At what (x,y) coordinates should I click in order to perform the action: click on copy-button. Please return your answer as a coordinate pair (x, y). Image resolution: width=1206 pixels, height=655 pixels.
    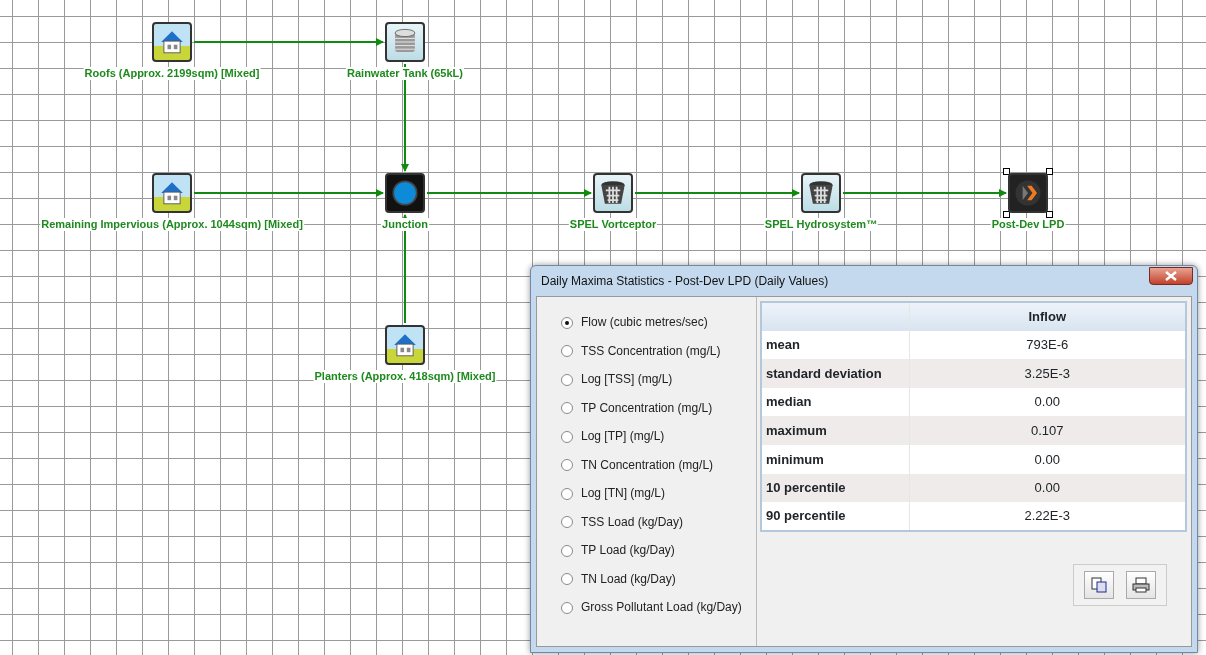
    Looking at the image, I should click on (1099, 584).